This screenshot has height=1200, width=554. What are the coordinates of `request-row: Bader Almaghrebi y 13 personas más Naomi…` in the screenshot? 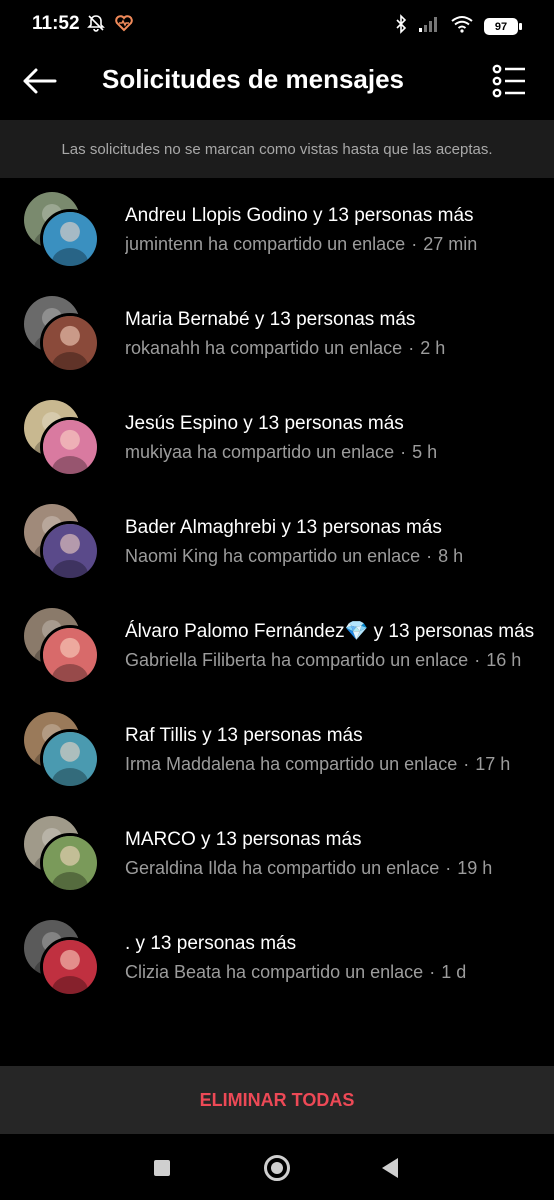 It's located at (277, 544).